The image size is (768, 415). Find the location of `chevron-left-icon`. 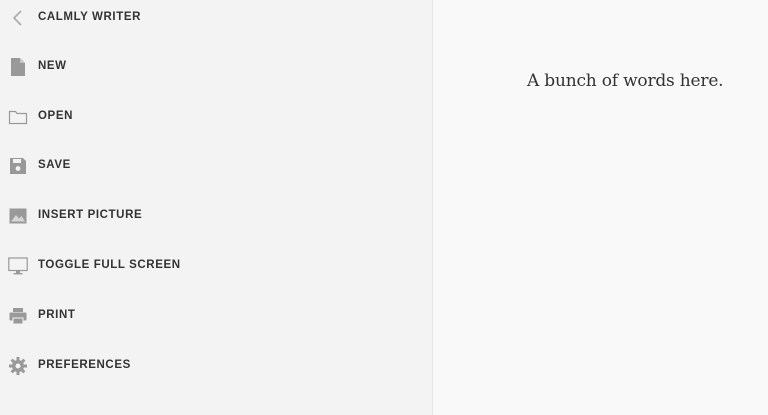

chevron-left-icon is located at coordinates (18, 18).